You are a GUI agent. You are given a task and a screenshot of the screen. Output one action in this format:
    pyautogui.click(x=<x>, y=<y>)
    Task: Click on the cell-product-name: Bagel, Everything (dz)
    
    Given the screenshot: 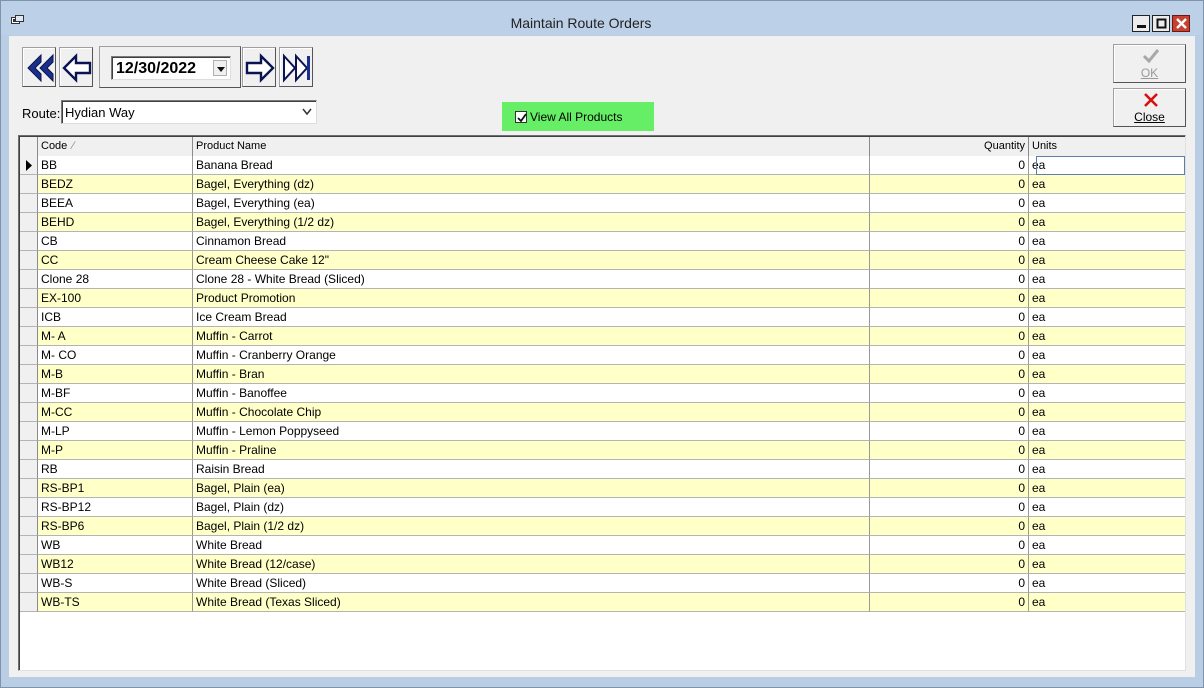 What is the action you would take?
    pyautogui.click(x=531, y=184)
    